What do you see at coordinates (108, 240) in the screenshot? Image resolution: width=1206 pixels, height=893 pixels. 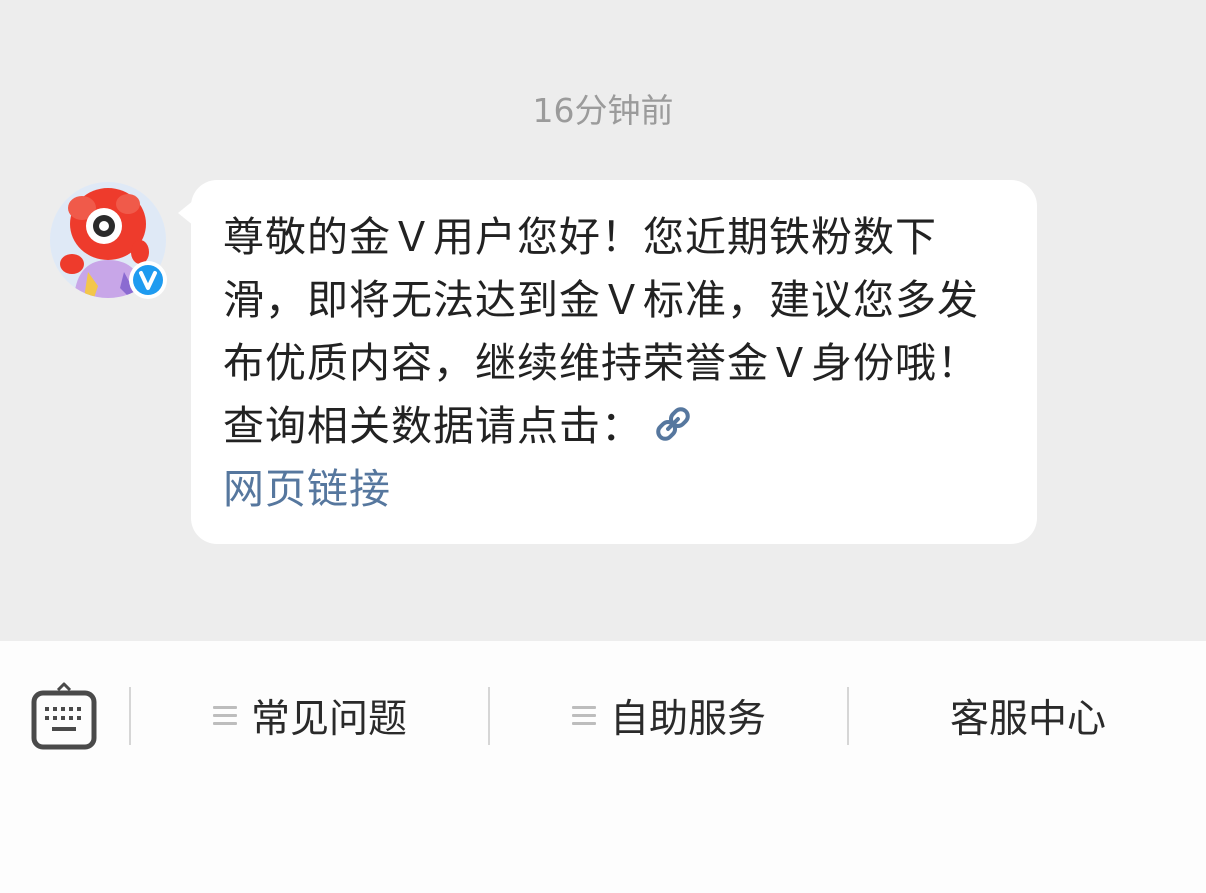 I see `avatar` at bounding box center [108, 240].